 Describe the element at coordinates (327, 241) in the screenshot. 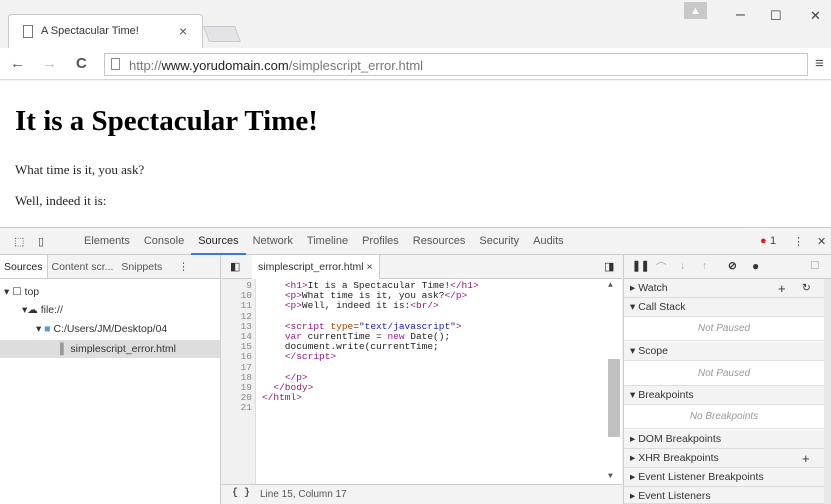

I see `tab-timeline: Timeline` at that location.